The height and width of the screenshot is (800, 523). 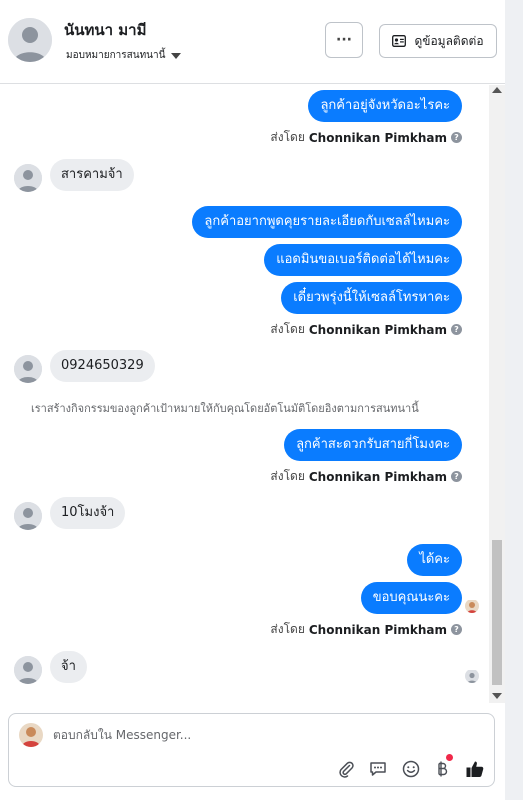 I want to click on more-options-button: ···, so click(x=344, y=40).